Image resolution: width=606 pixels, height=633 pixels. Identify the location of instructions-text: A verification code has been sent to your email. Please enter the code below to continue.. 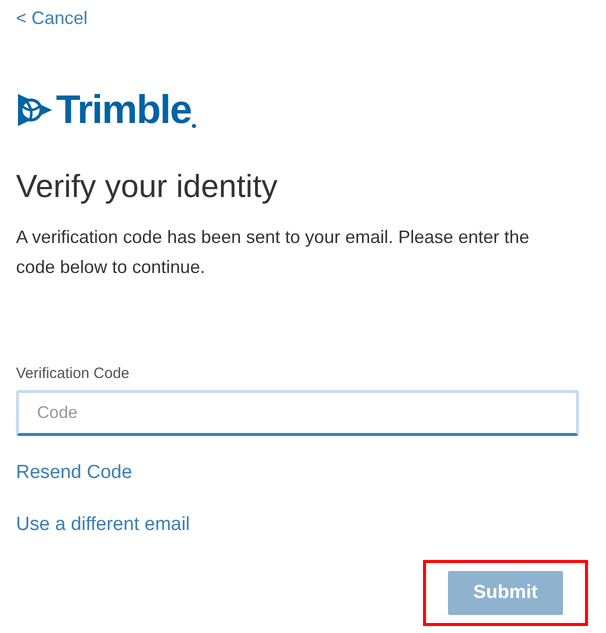
(273, 252).